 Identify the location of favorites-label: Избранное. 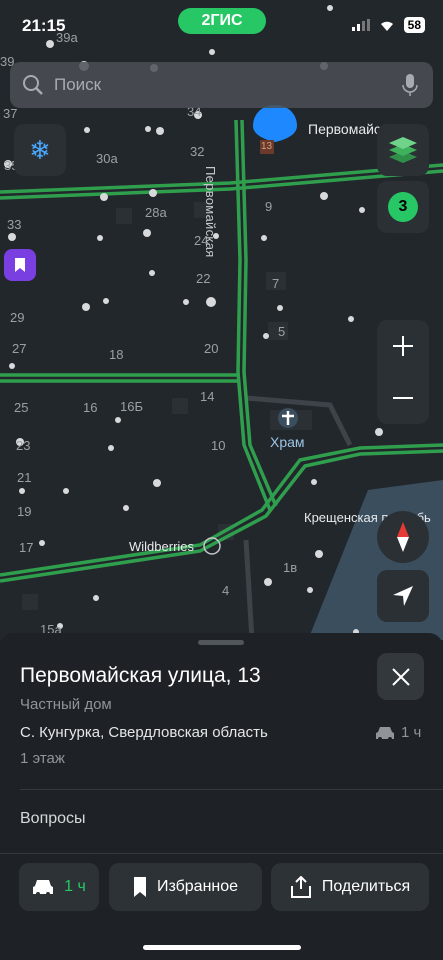
(197, 886).